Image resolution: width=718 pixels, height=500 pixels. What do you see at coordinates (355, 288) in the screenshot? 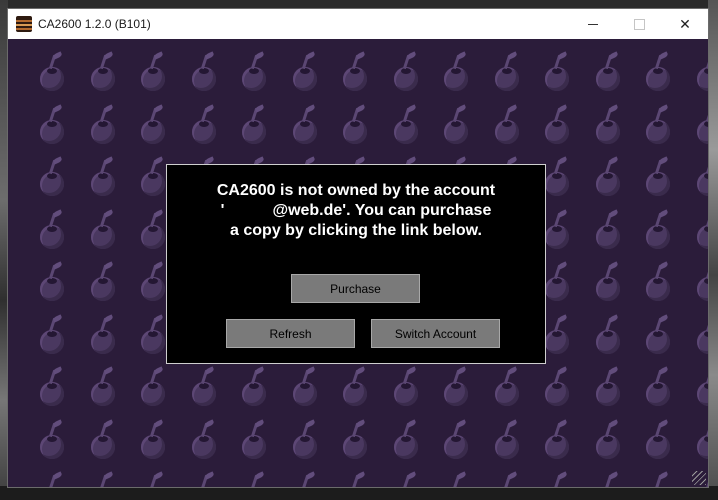
I see `purchase-button: Purchase` at bounding box center [355, 288].